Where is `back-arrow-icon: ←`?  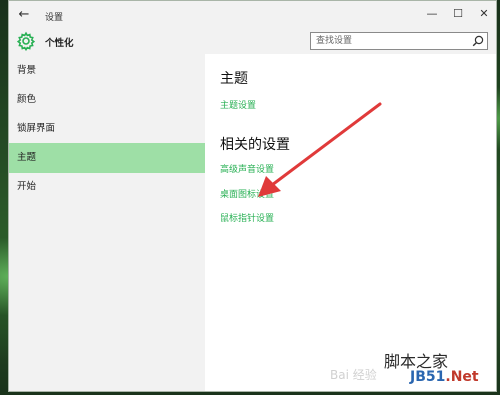 back-arrow-icon: ← is located at coordinates (24, 15).